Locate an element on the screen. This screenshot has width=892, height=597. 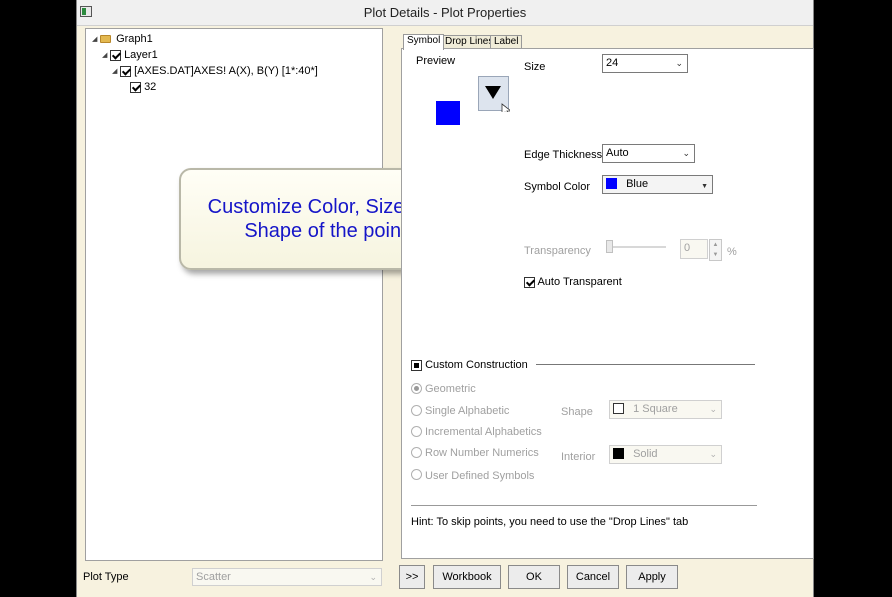
transparency-slider-track is located at coordinates (636, 247).